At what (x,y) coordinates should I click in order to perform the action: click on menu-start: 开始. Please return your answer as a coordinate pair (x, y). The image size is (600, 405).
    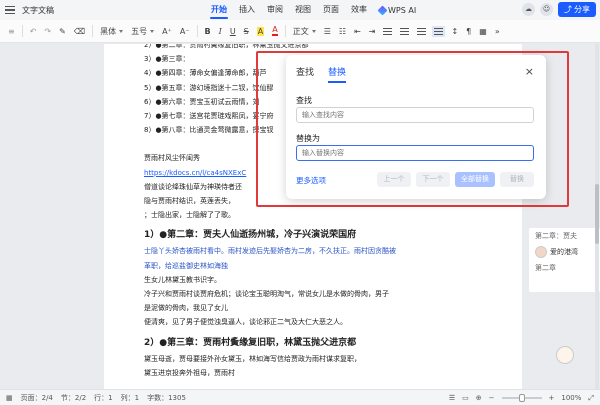
    Looking at the image, I should click on (219, 10).